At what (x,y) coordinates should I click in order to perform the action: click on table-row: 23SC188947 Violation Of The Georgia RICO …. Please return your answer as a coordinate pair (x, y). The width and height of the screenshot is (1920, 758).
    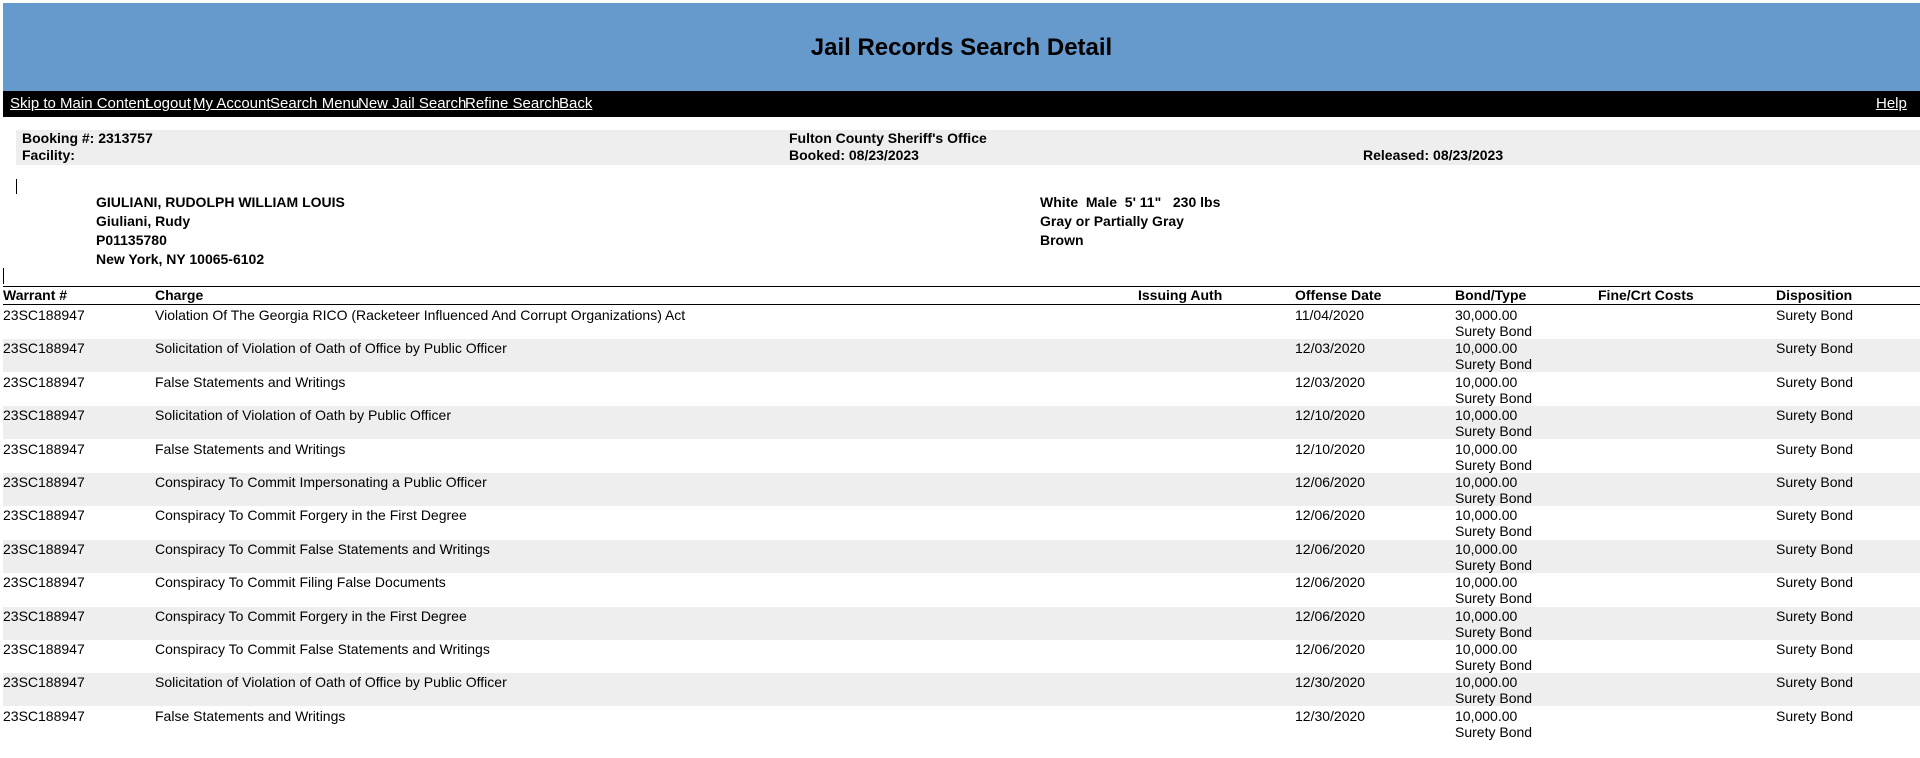
    Looking at the image, I should click on (961, 322).